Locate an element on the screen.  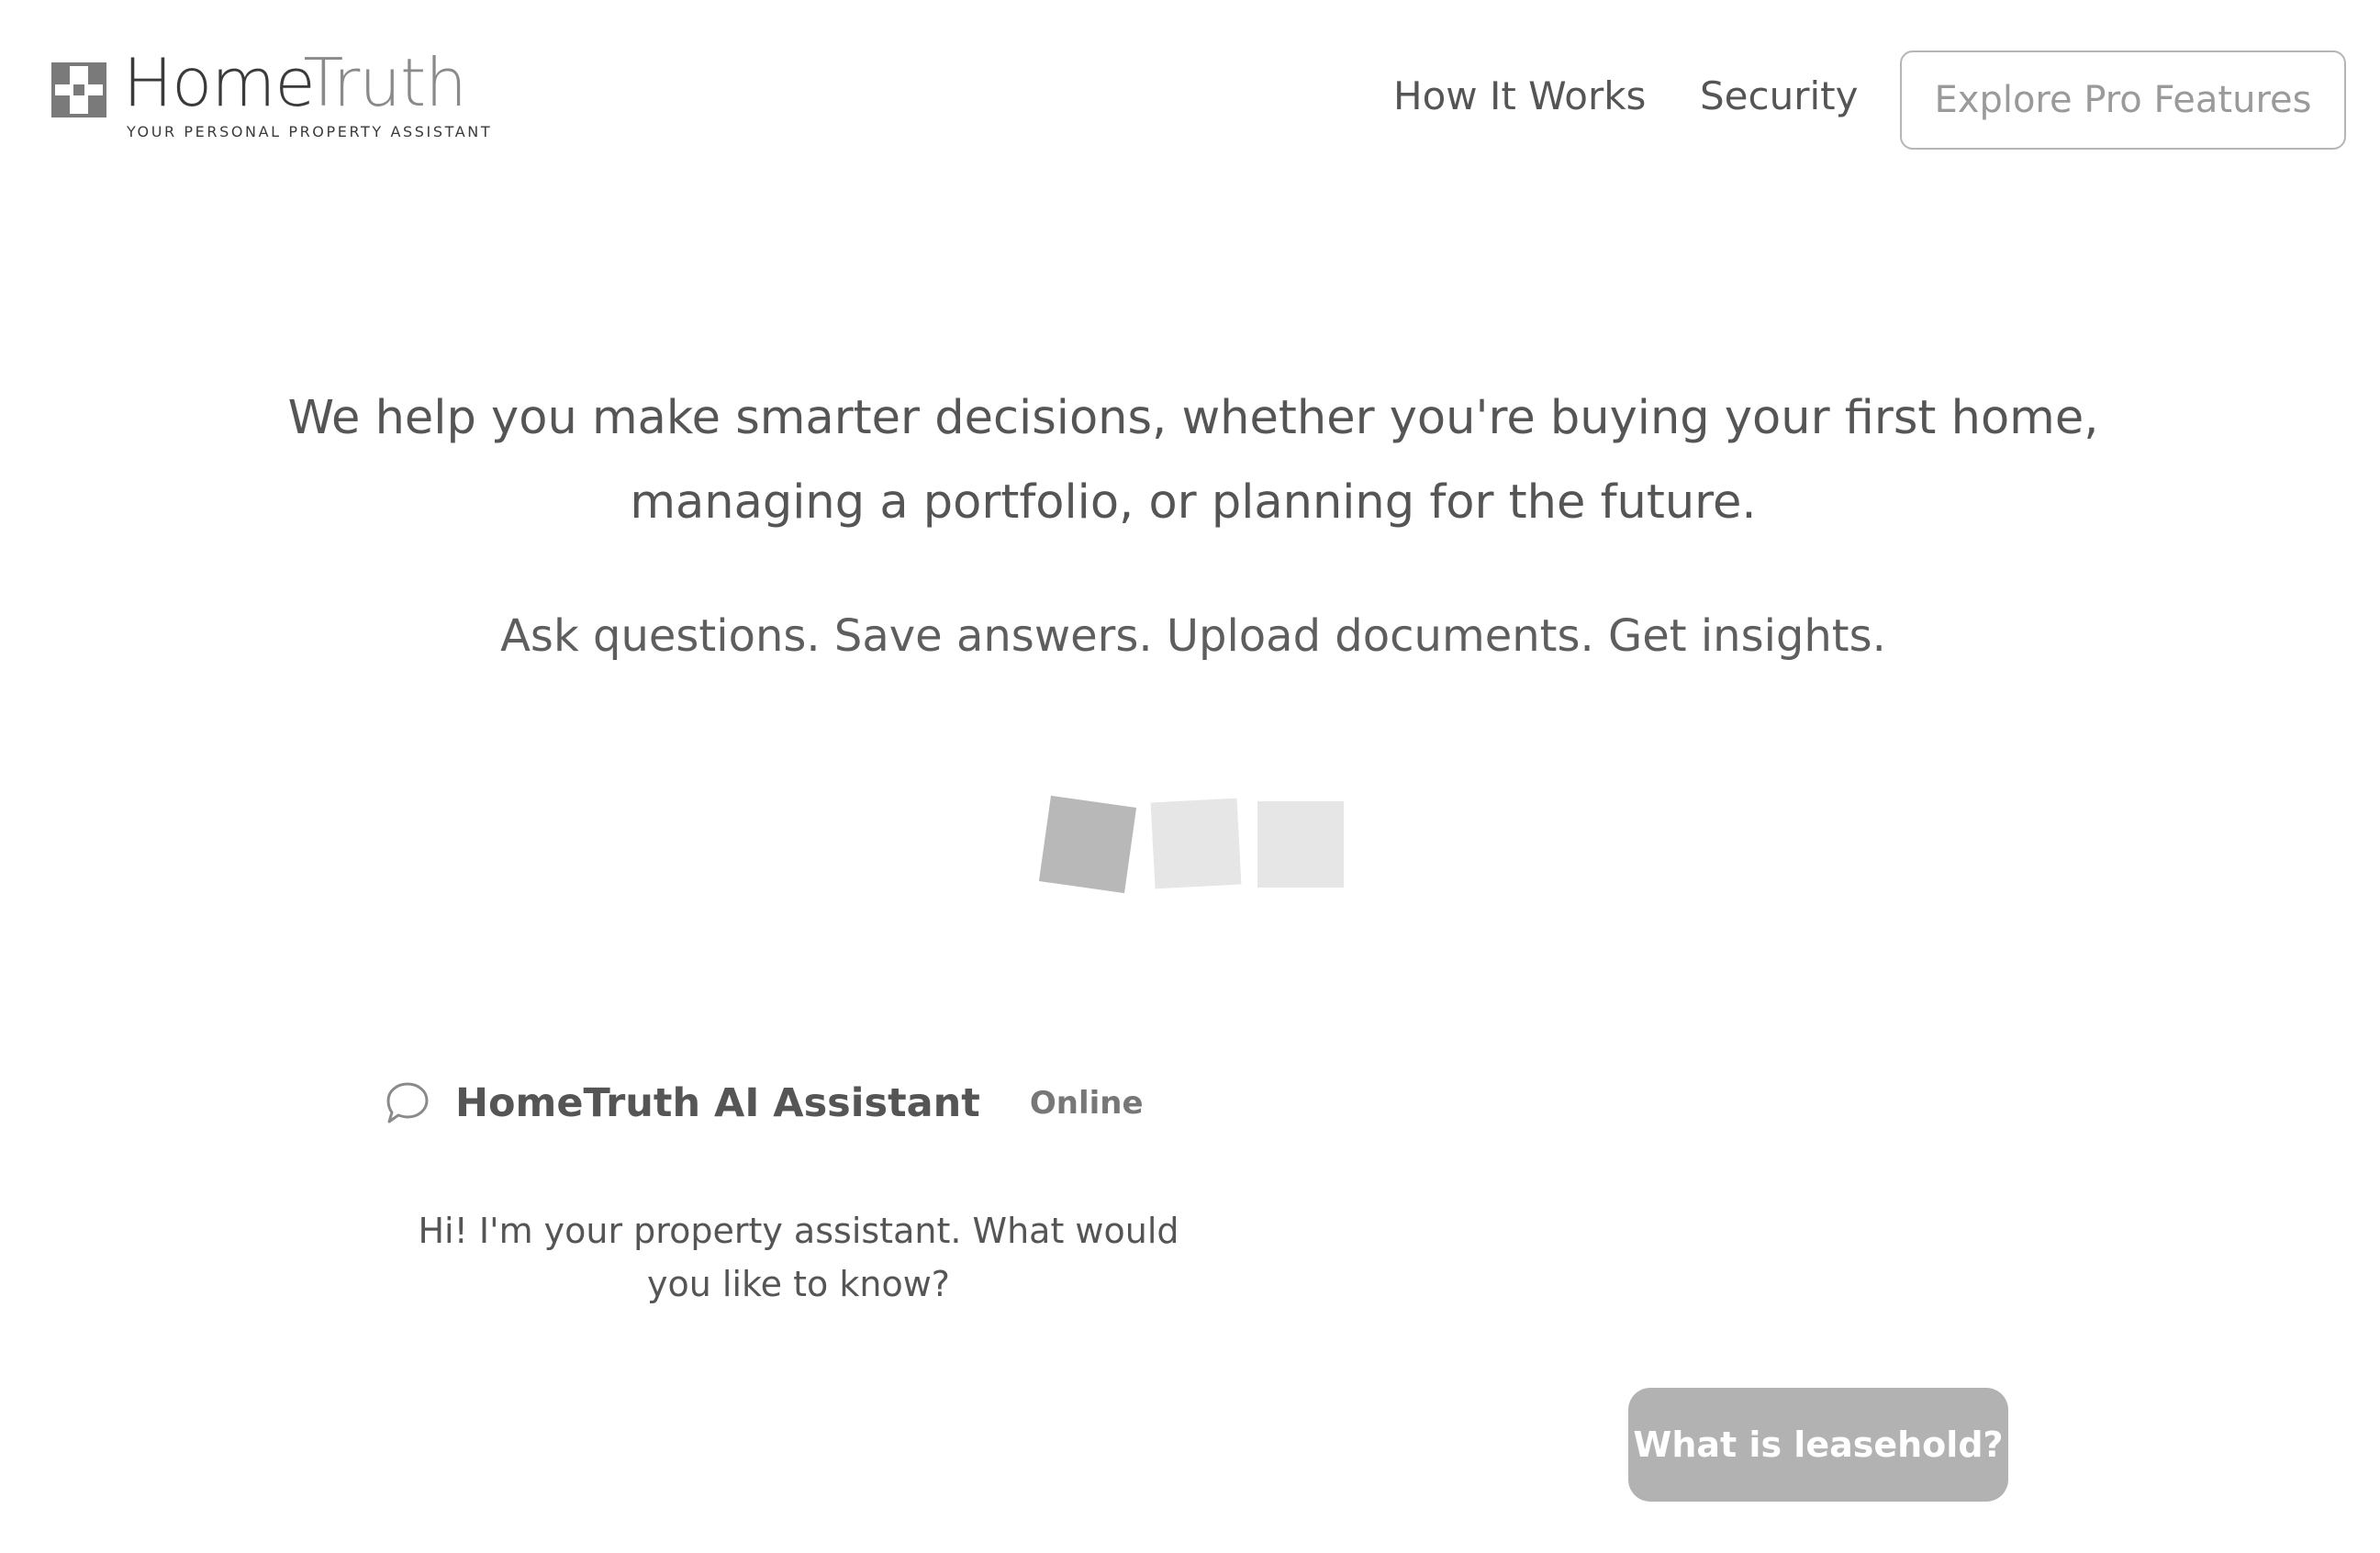
brand-name-home: Home is located at coordinates (213, 82).